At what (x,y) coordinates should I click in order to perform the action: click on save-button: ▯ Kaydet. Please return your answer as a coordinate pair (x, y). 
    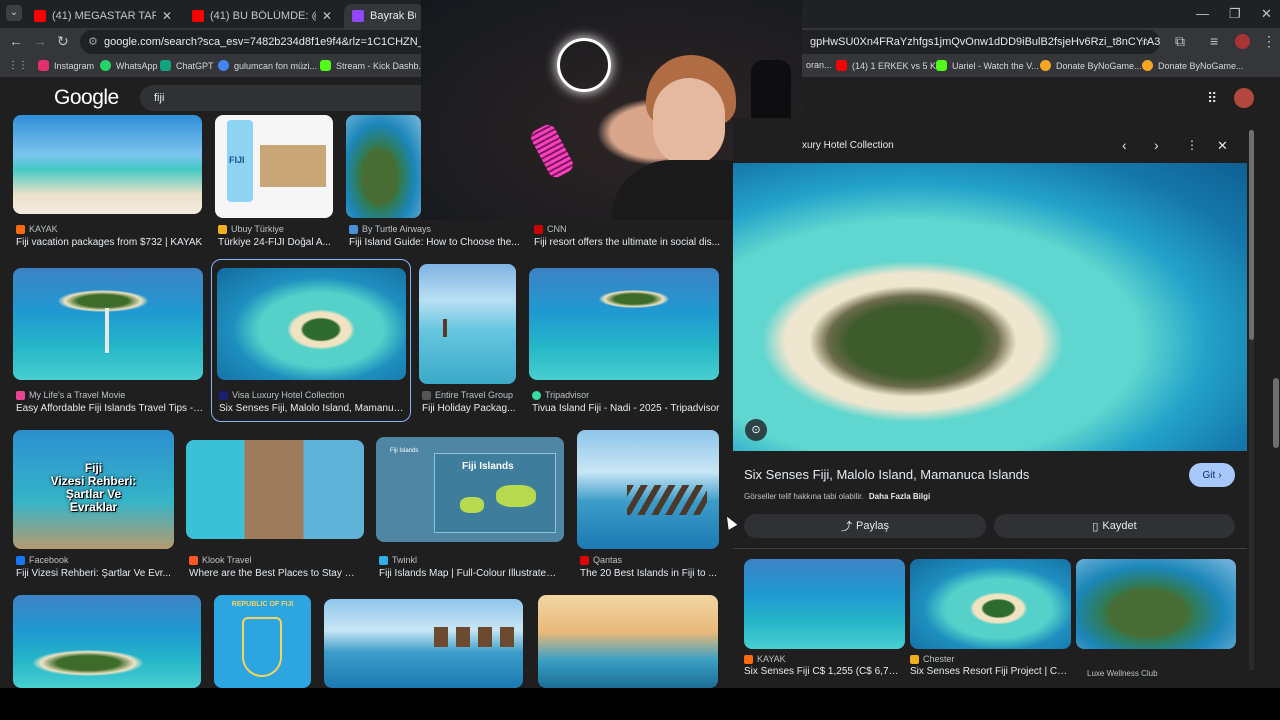
    Looking at the image, I should click on (1114, 526).